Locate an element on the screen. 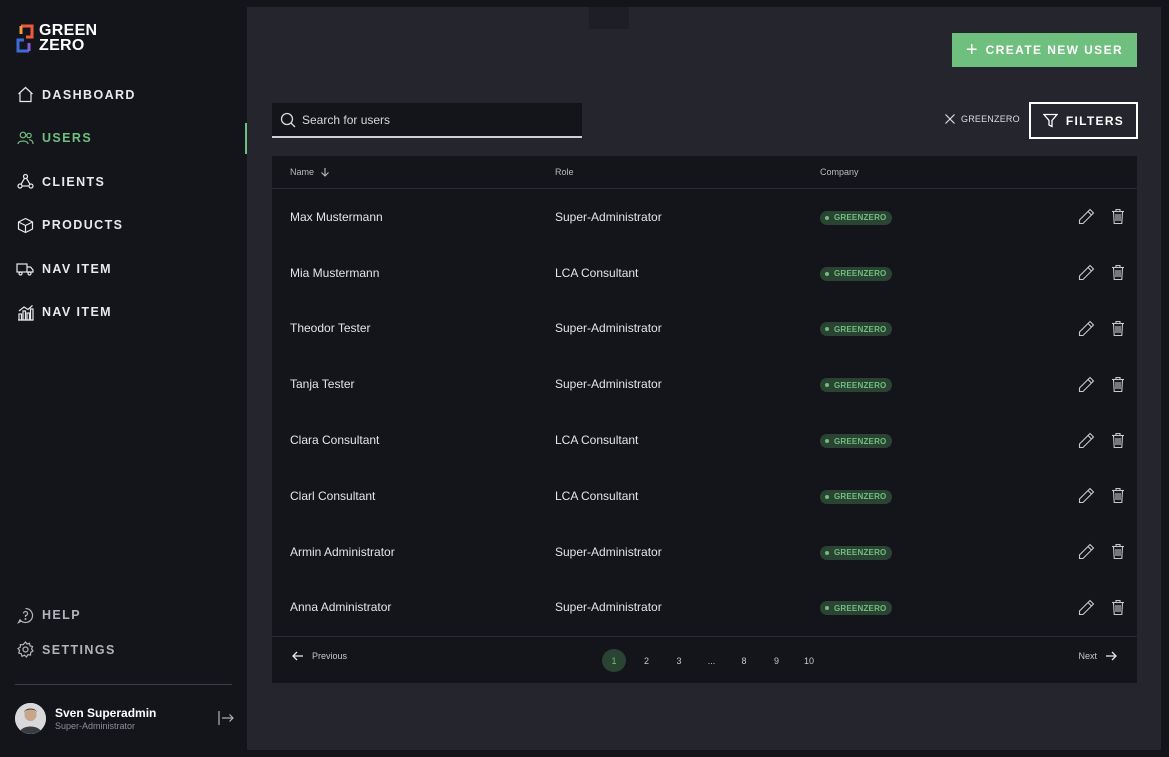 This screenshot has width=1169, height=757. search-box is located at coordinates (427, 120).